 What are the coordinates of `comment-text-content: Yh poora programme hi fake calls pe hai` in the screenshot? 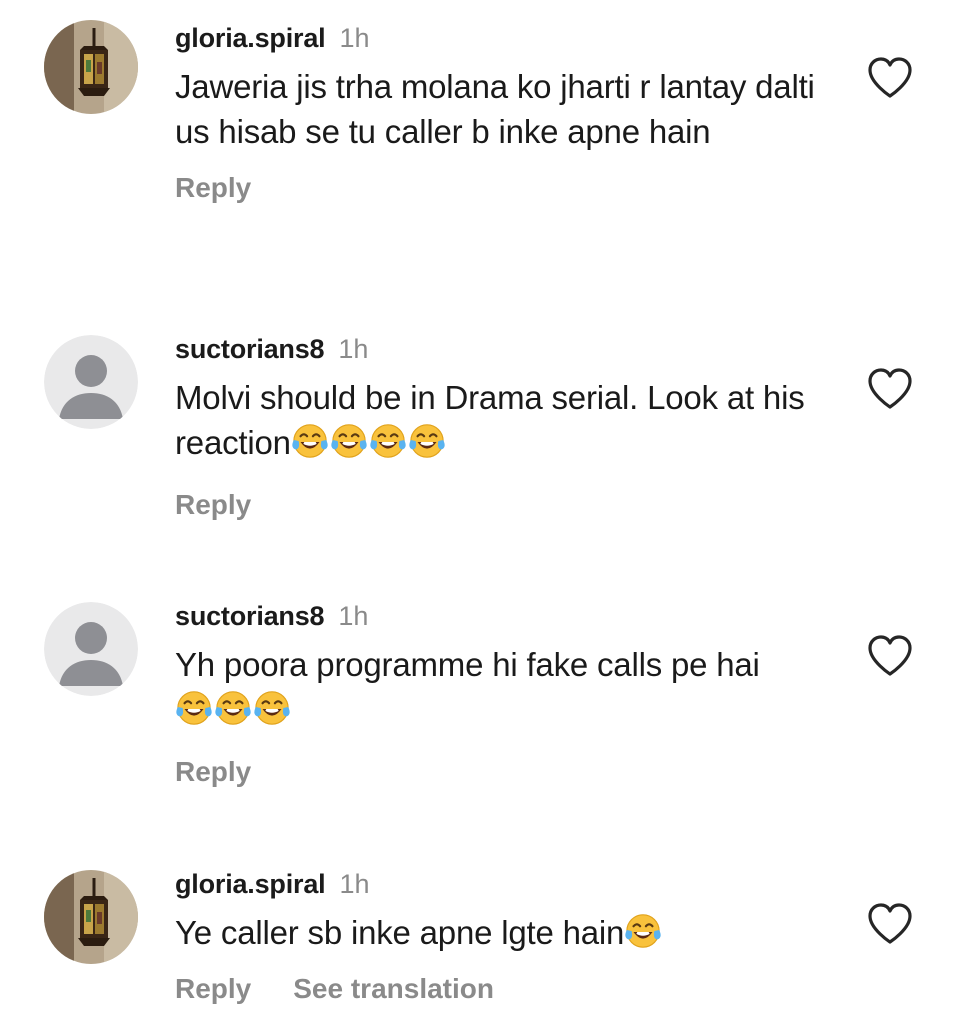 It's located at (467, 664).